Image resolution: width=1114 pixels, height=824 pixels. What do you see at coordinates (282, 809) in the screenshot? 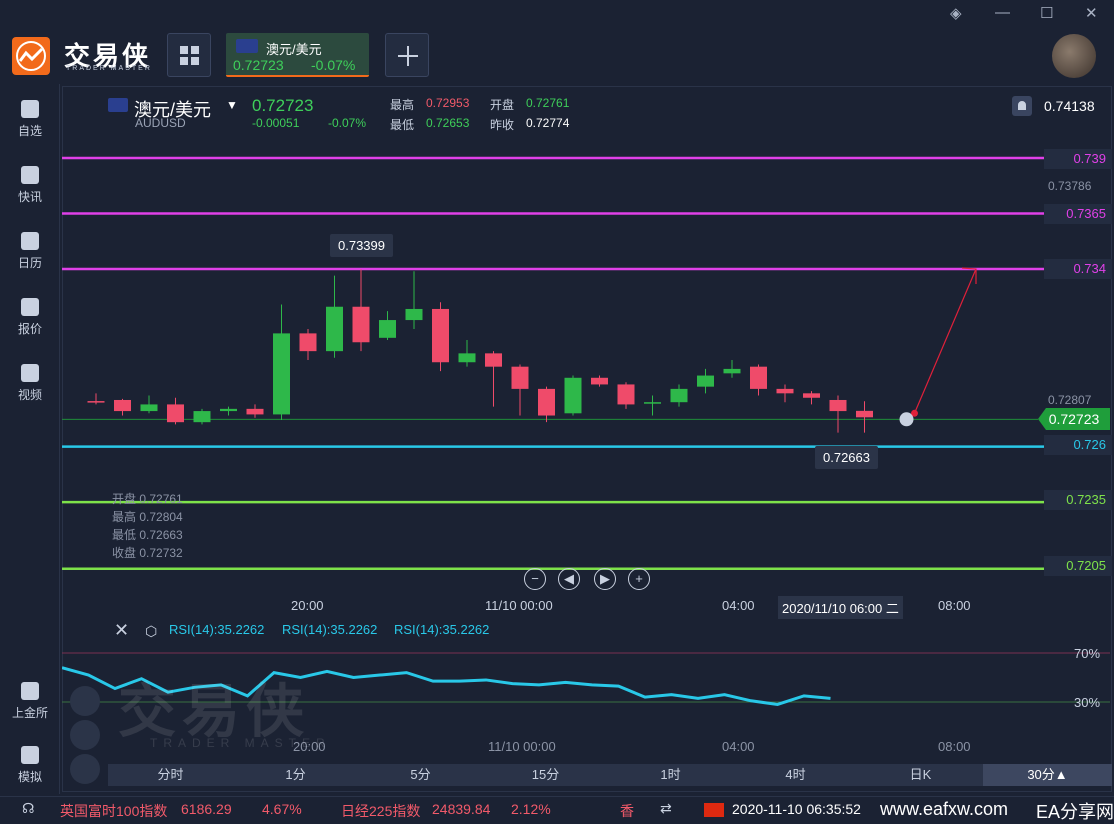
I see `ticker-pct: 4.67%` at bounding box center [282, 809].